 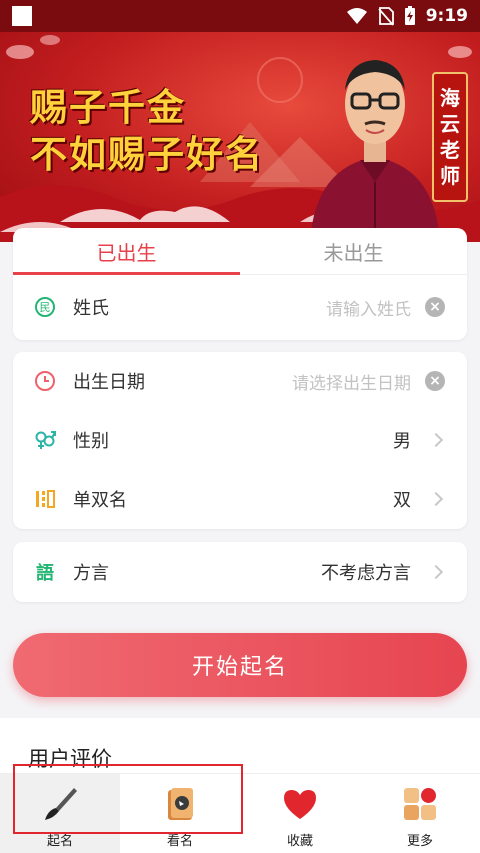 I want to click on heart-icon, so click(x=300, y=804).